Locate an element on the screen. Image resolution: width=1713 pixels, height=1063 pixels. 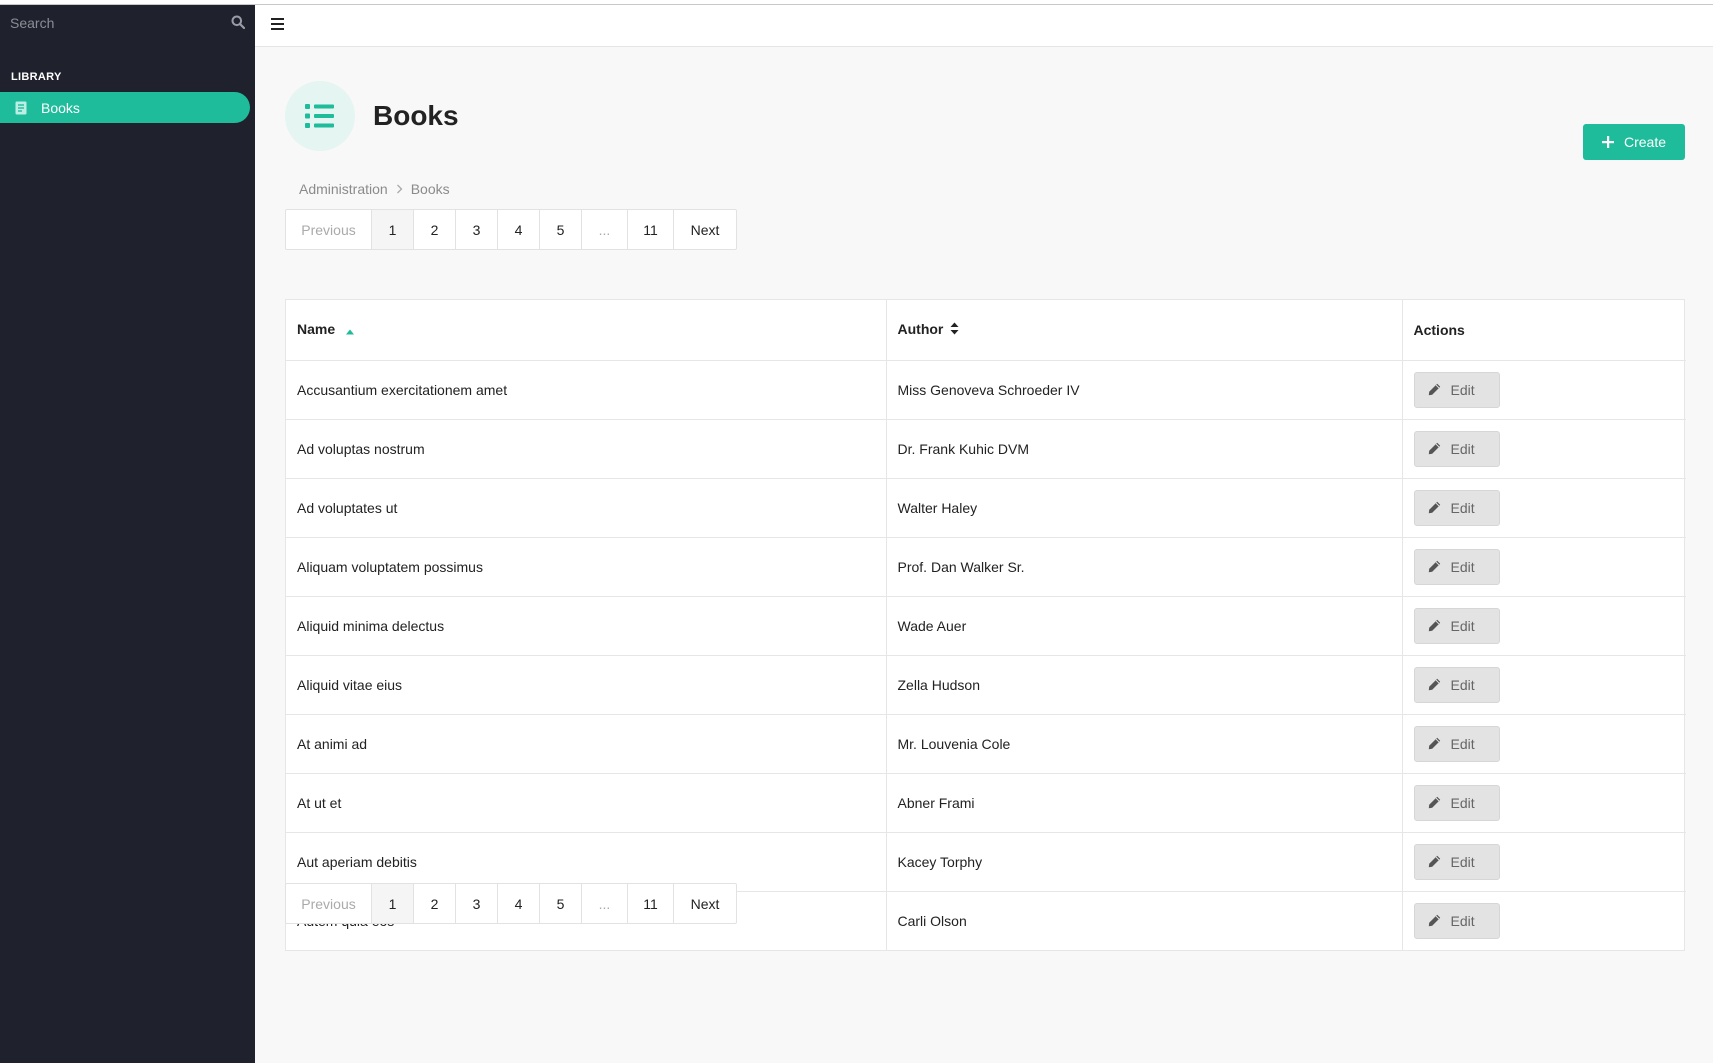
book-icon is located at coordinates (21, 108).